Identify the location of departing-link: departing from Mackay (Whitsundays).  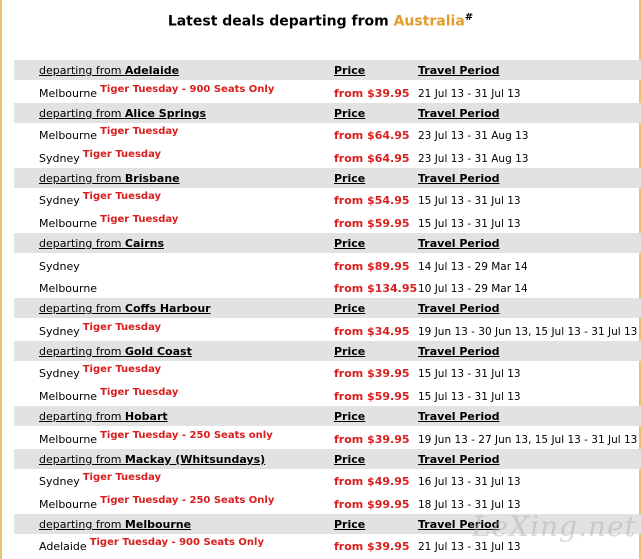
(152, 459).